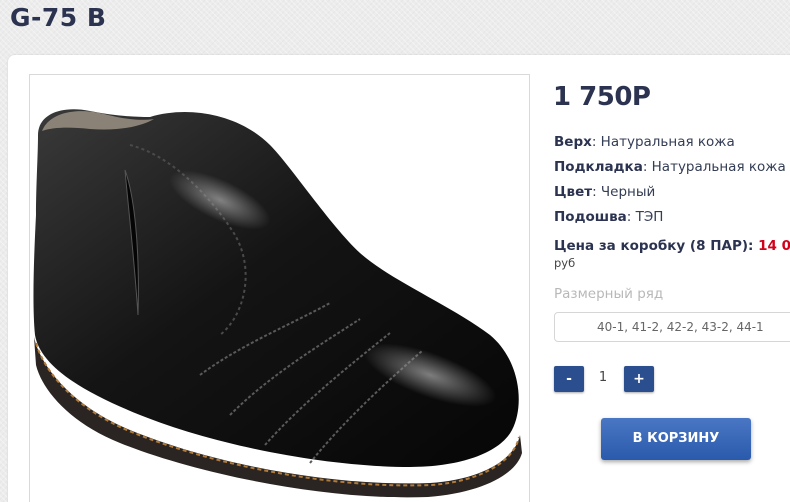  I want to click on box-price-currency: руб, so click(565, 263).